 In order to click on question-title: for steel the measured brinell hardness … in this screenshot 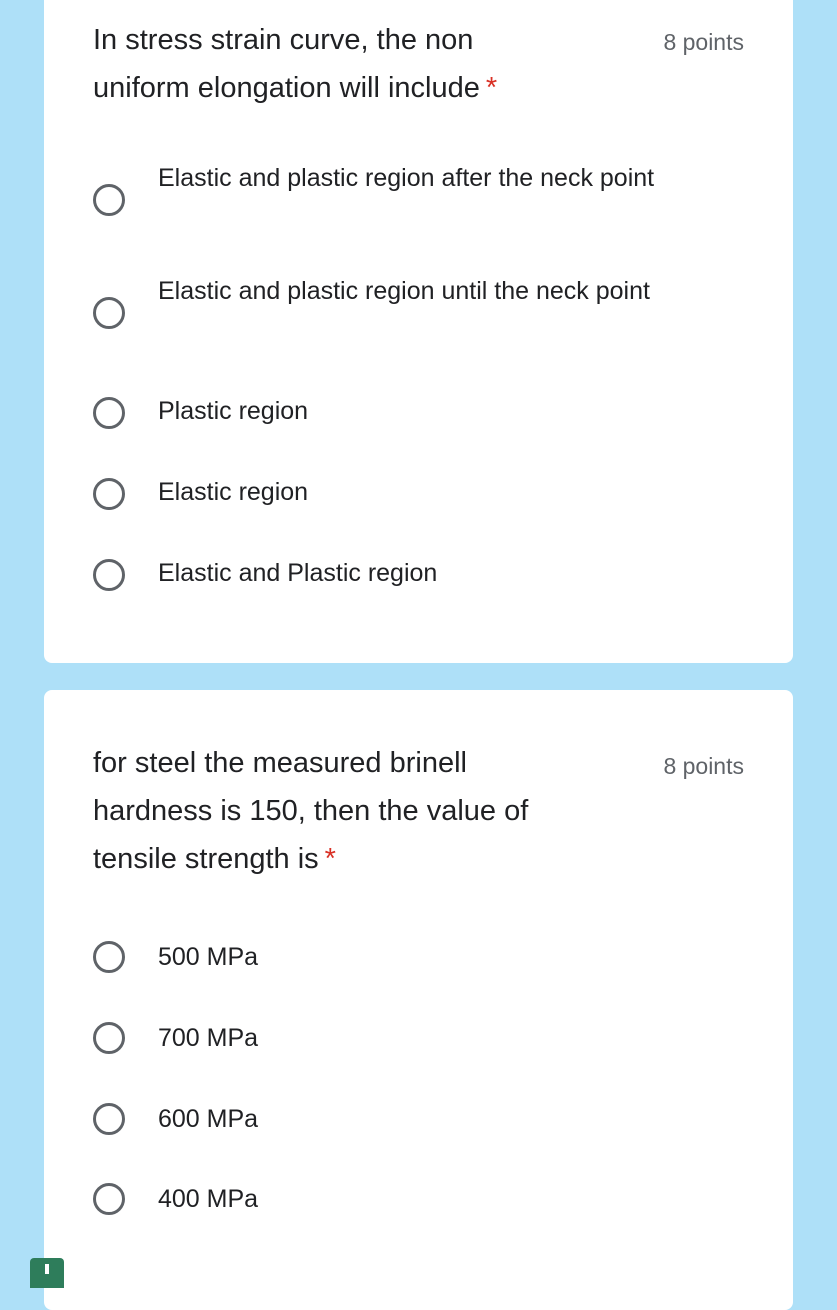, I will do `click(311, 811)`.